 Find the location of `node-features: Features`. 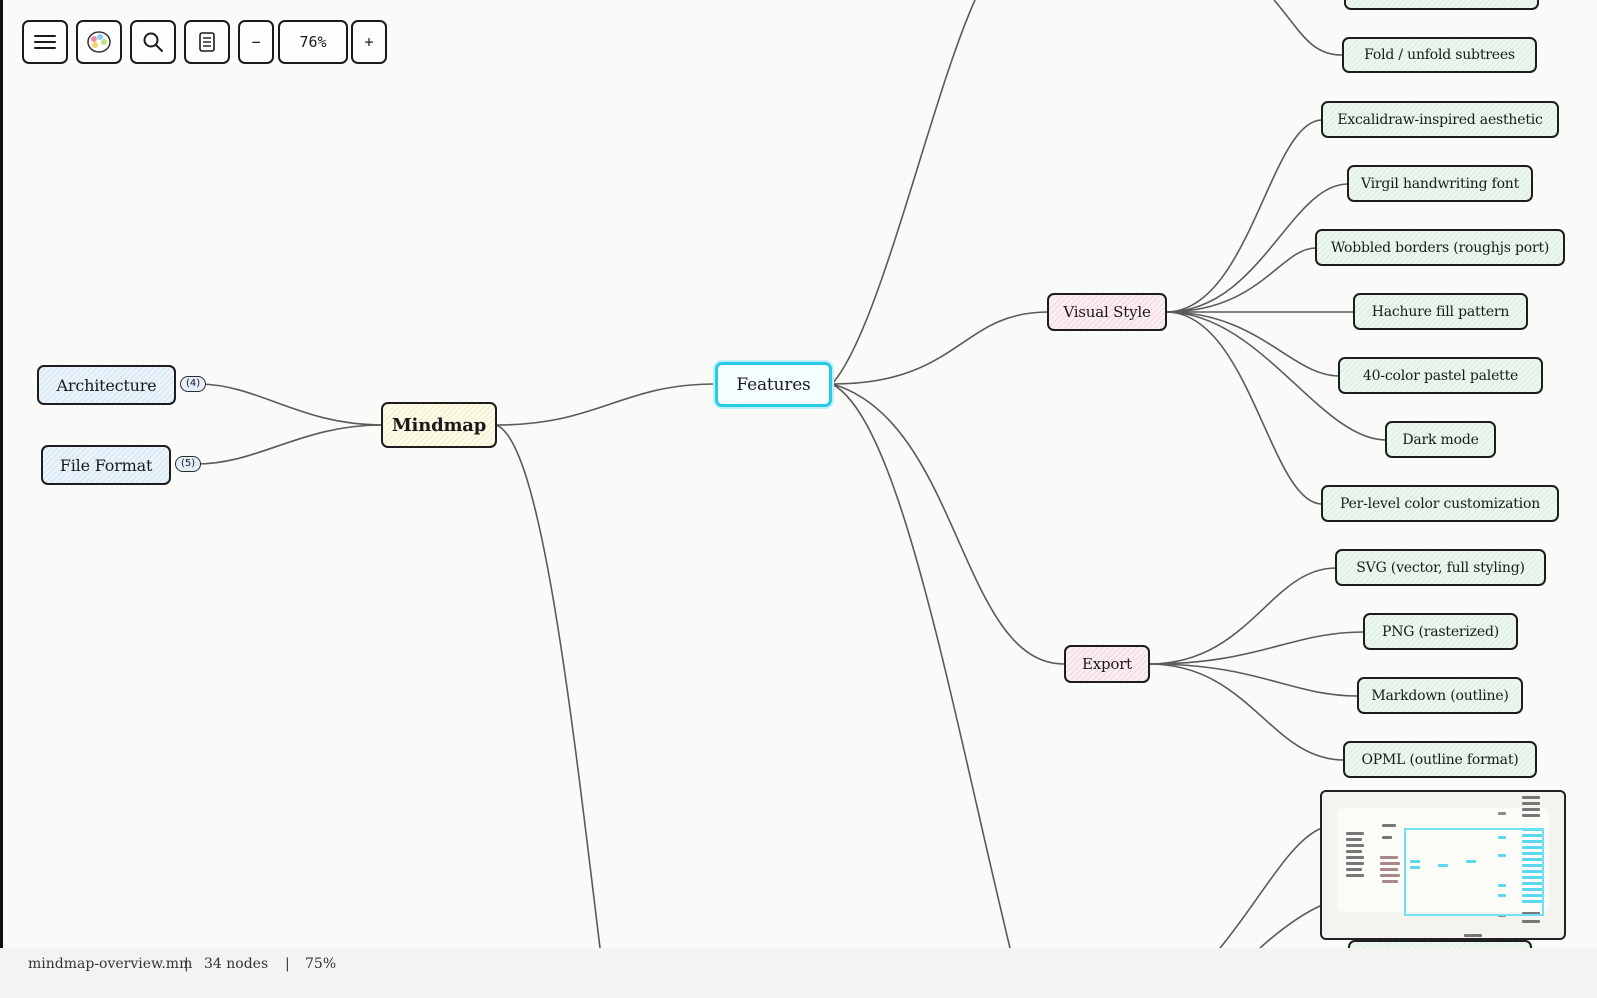

node-features: Features is located at coordinates (773, 384).